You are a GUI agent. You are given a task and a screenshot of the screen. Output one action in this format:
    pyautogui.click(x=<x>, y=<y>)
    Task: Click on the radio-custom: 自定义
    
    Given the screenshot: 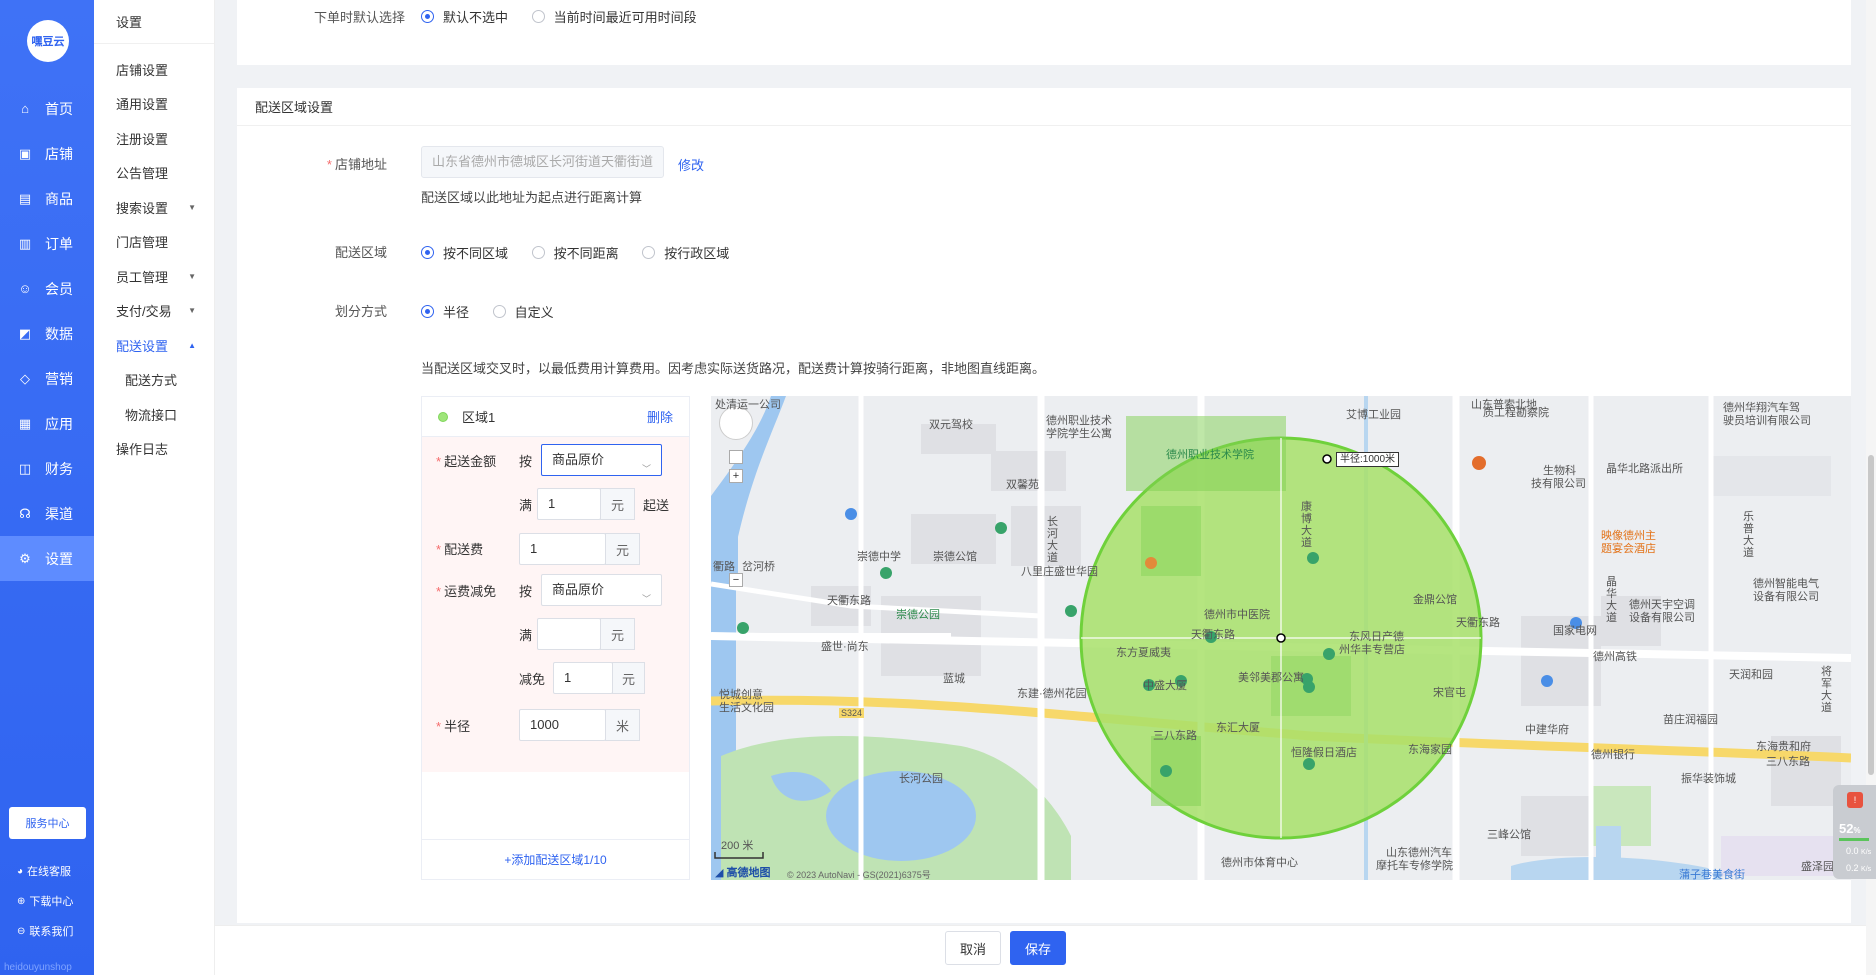 What is the action you would take?
    pyautogui.click(x=523, y=311)
    